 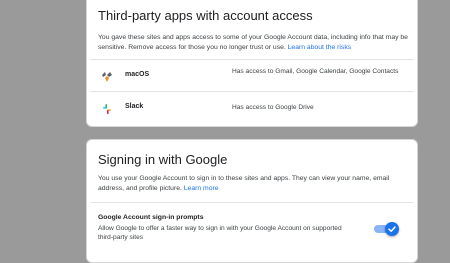 I want to click on learn-more-link: Learn more, so click(x=201, y=188).